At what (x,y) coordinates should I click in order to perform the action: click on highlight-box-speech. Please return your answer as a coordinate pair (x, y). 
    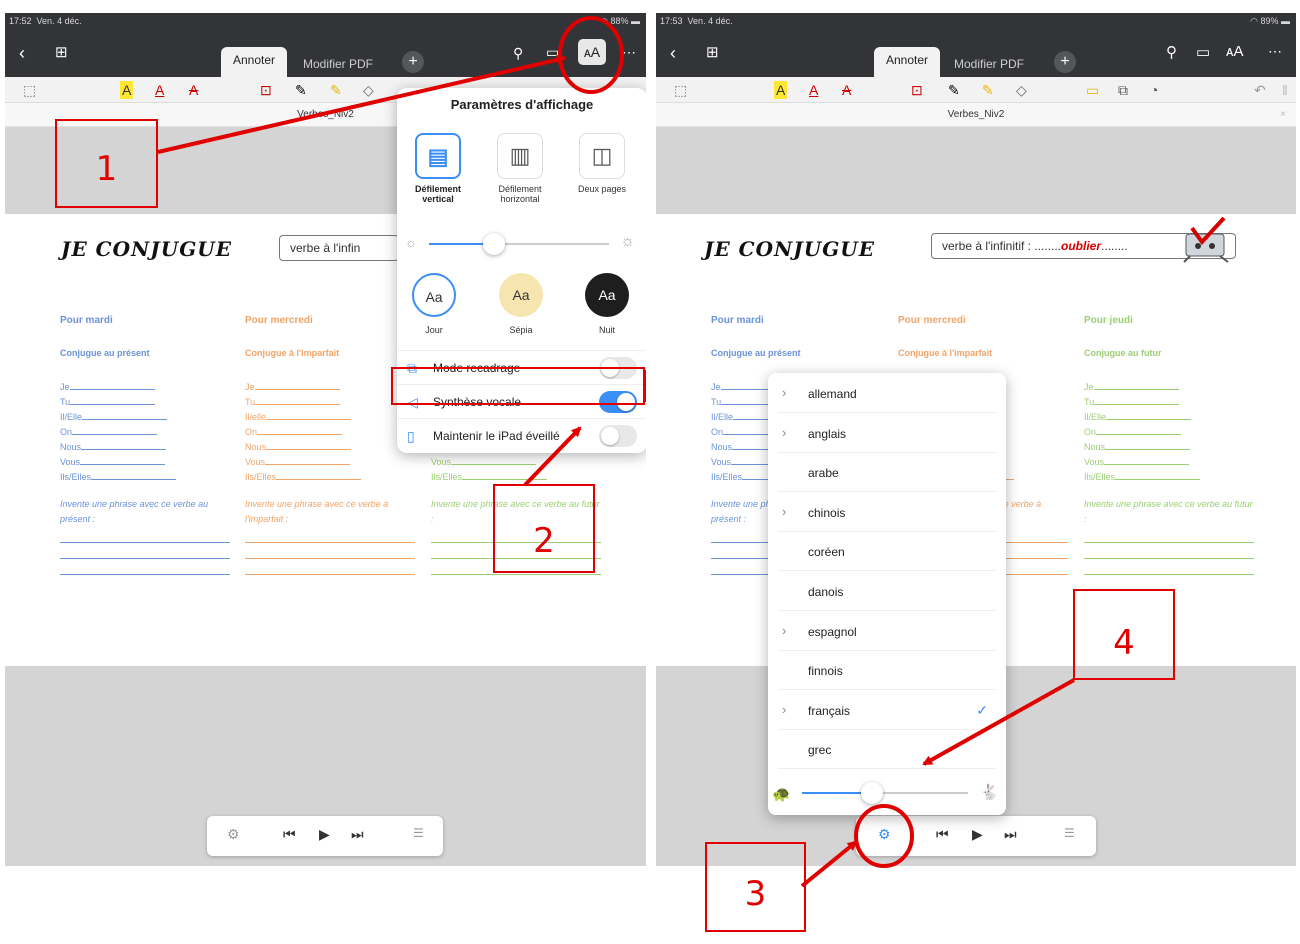
    Looking at the image, I should click on (518, 386).